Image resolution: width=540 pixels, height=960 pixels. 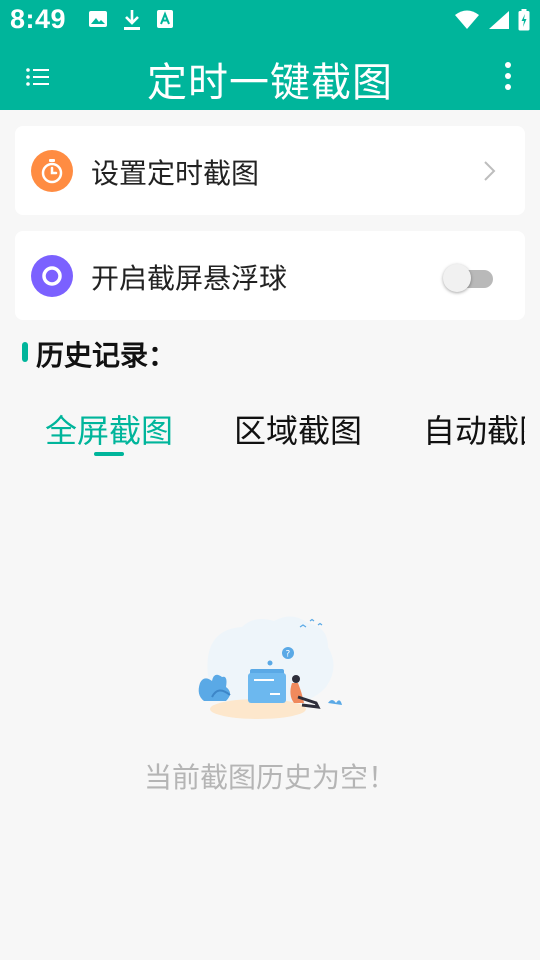 I want to click on status-bar: 8:49, so click(x=270, y=21).